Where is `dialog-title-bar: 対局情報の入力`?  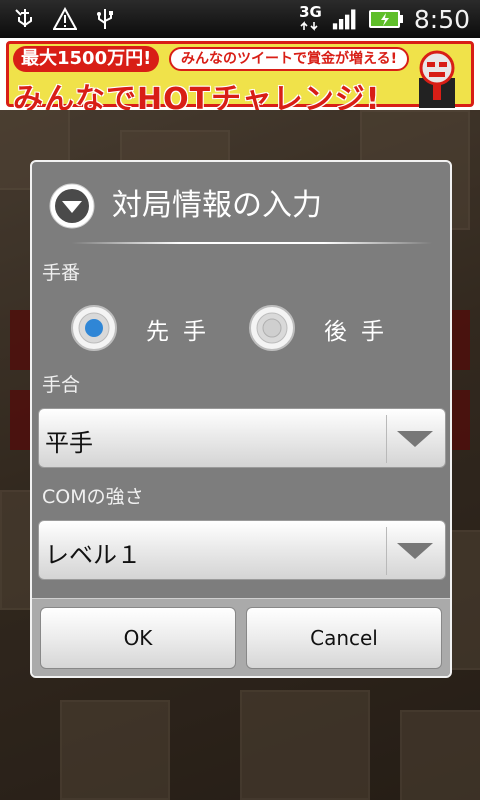 dialog-title-bar: 対局情報の入力 is located at coordinates (241, 205).